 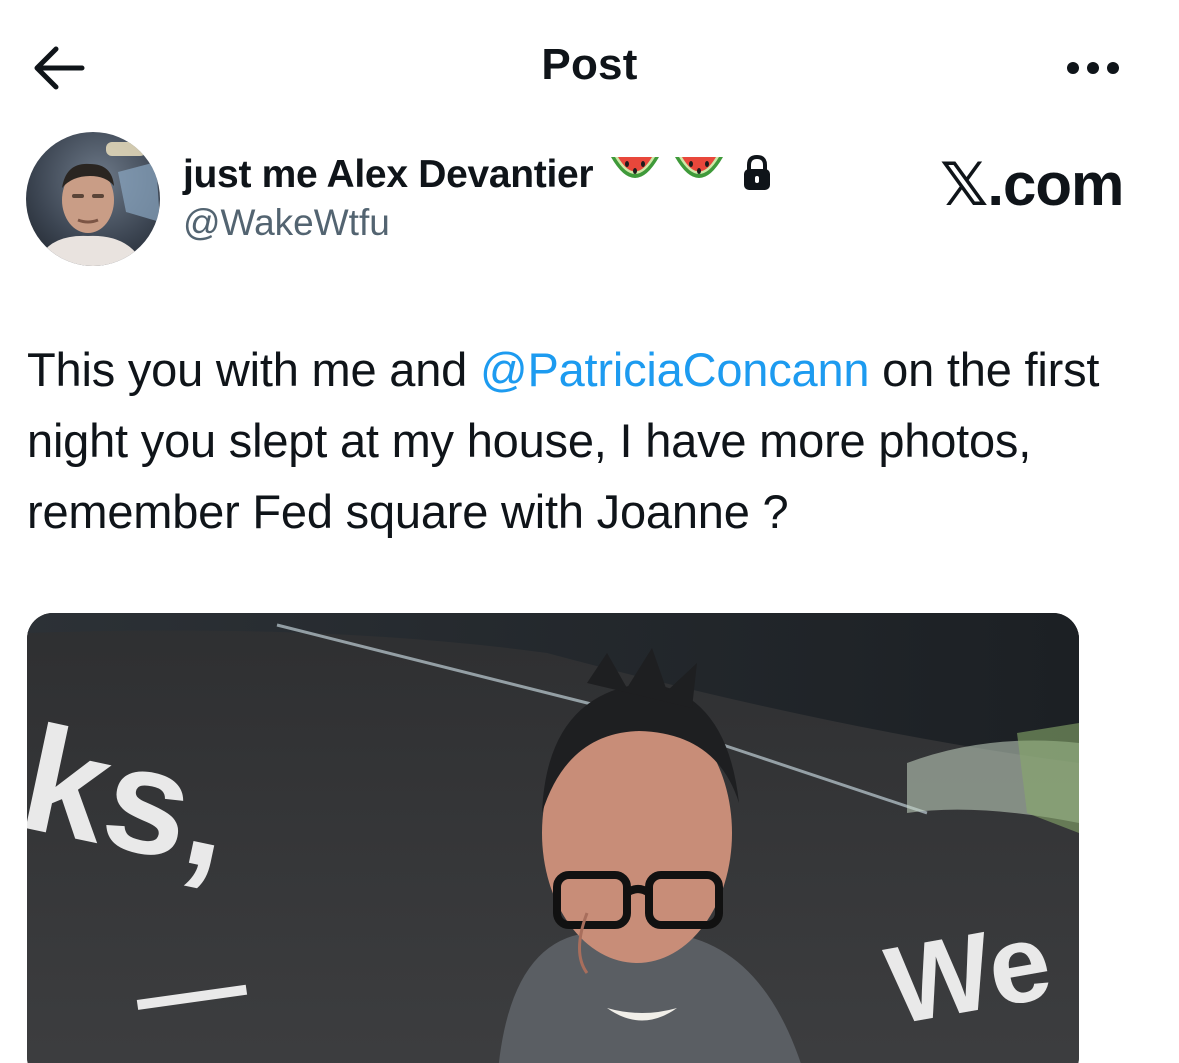 I want to click on lock-icon, so click(x=757, y=175).